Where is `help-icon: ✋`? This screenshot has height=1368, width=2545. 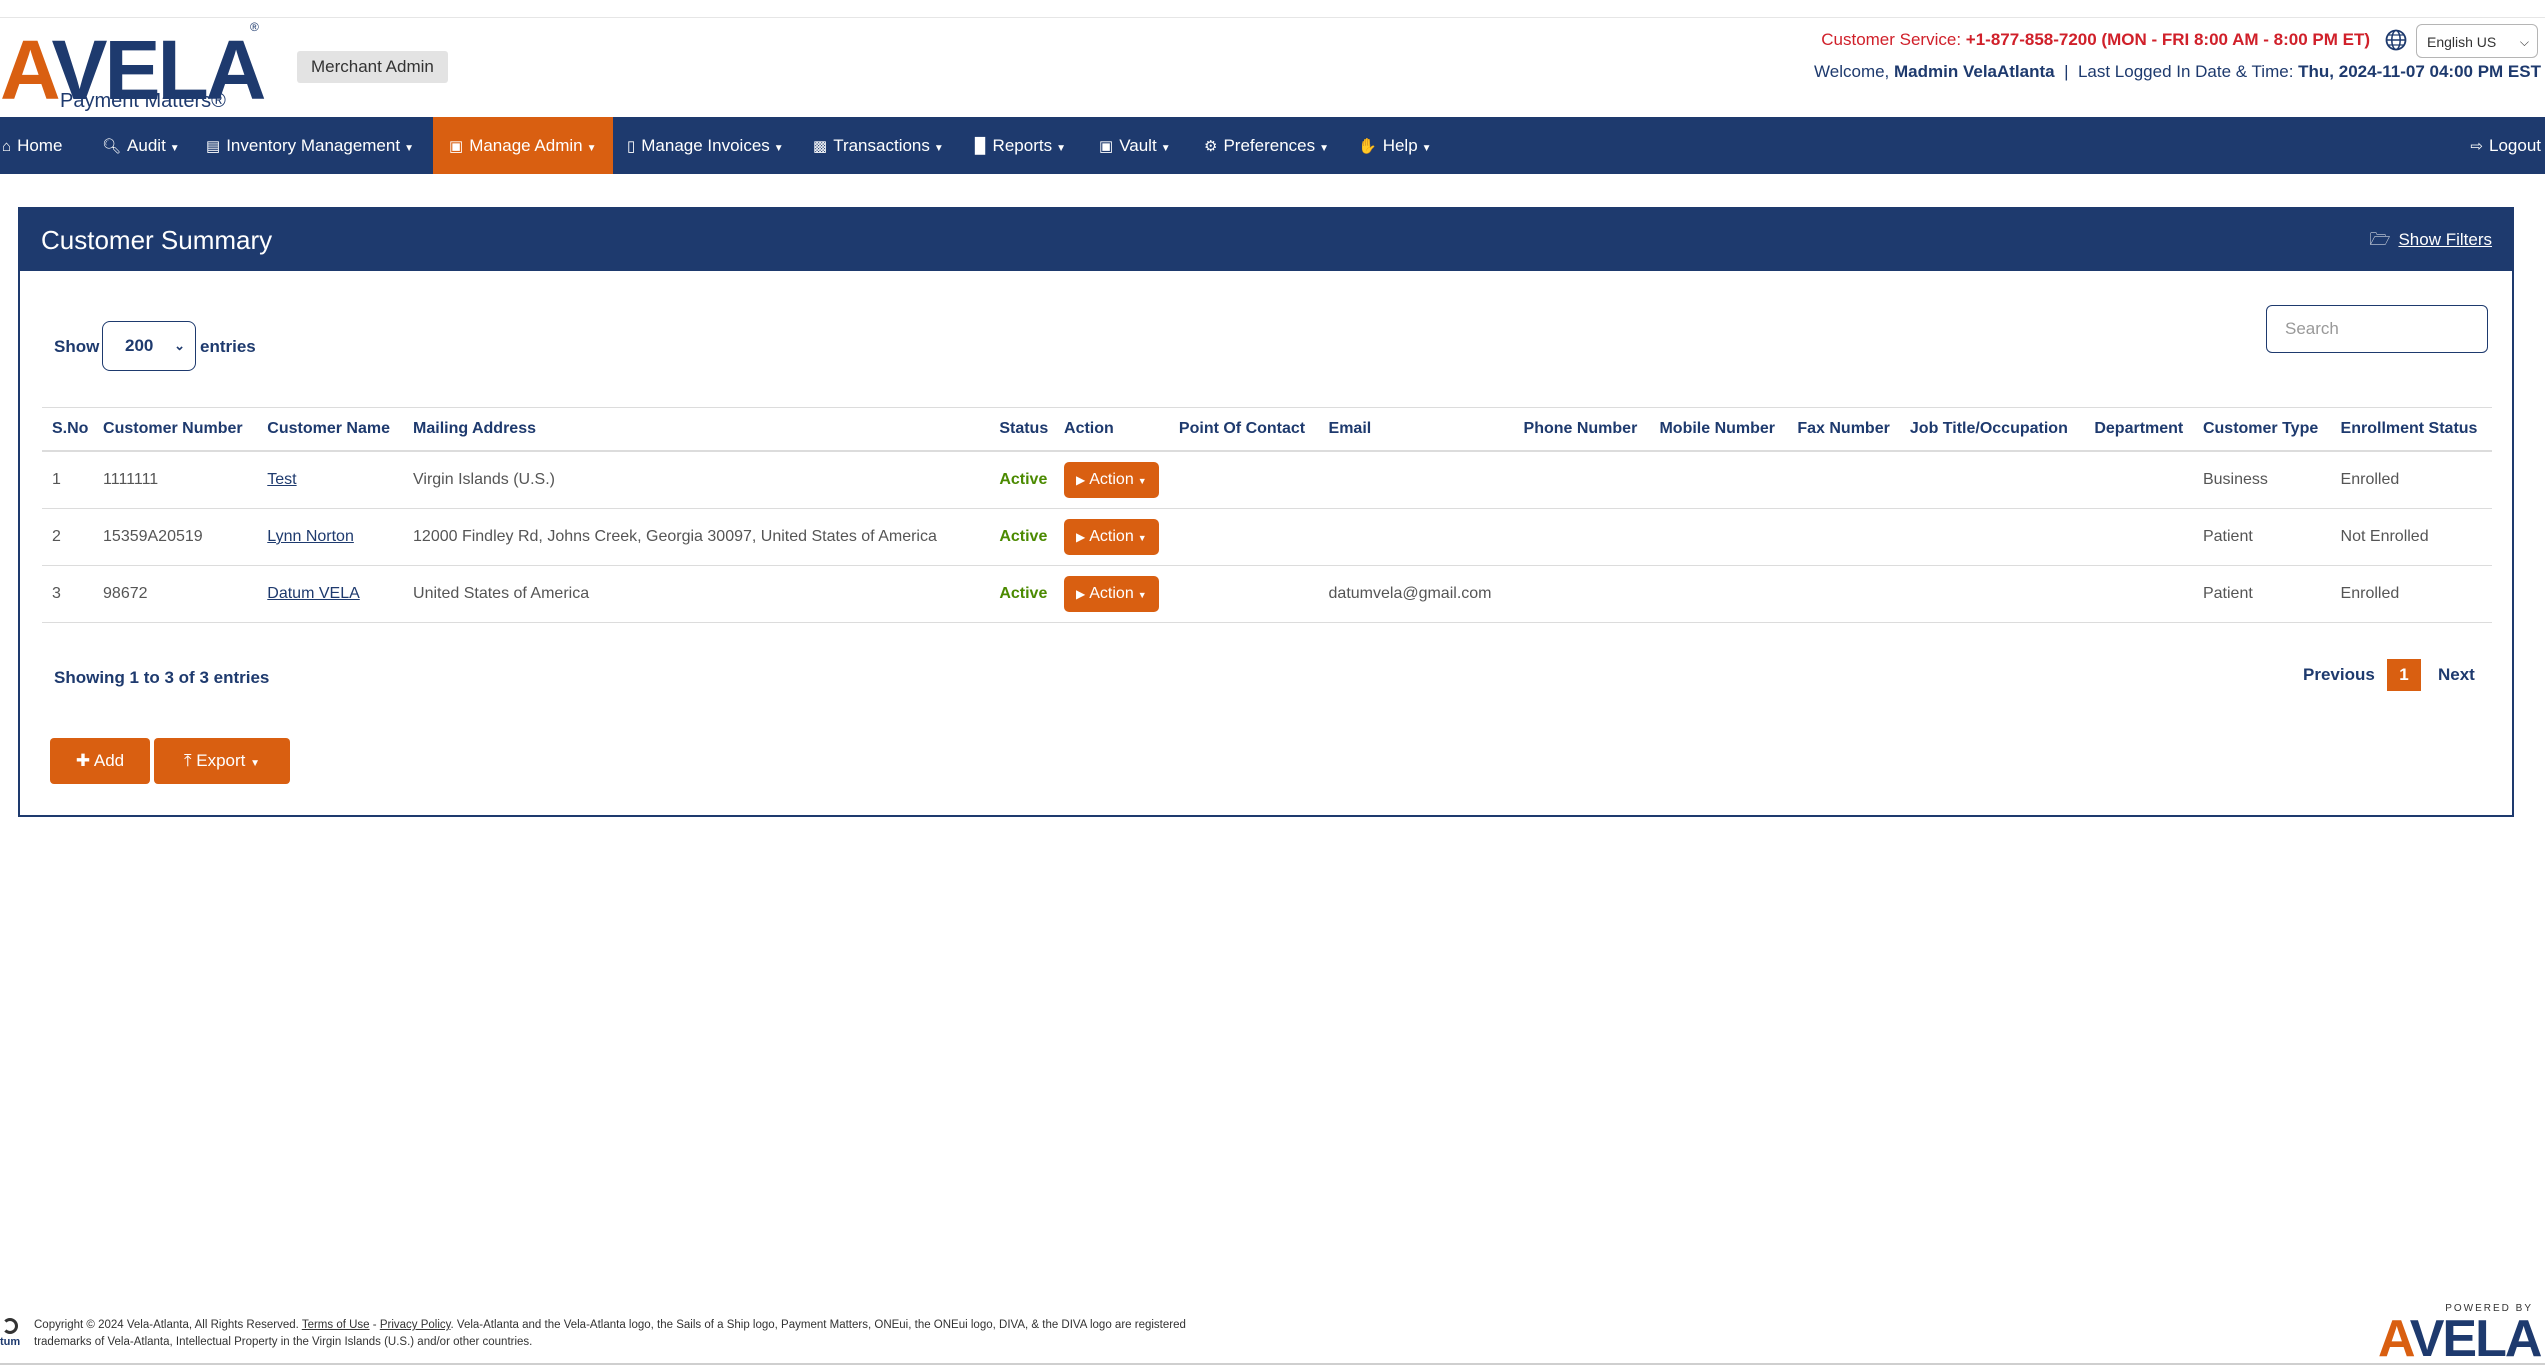 help-icon: ✋ is located at coordinates (1367, 146).